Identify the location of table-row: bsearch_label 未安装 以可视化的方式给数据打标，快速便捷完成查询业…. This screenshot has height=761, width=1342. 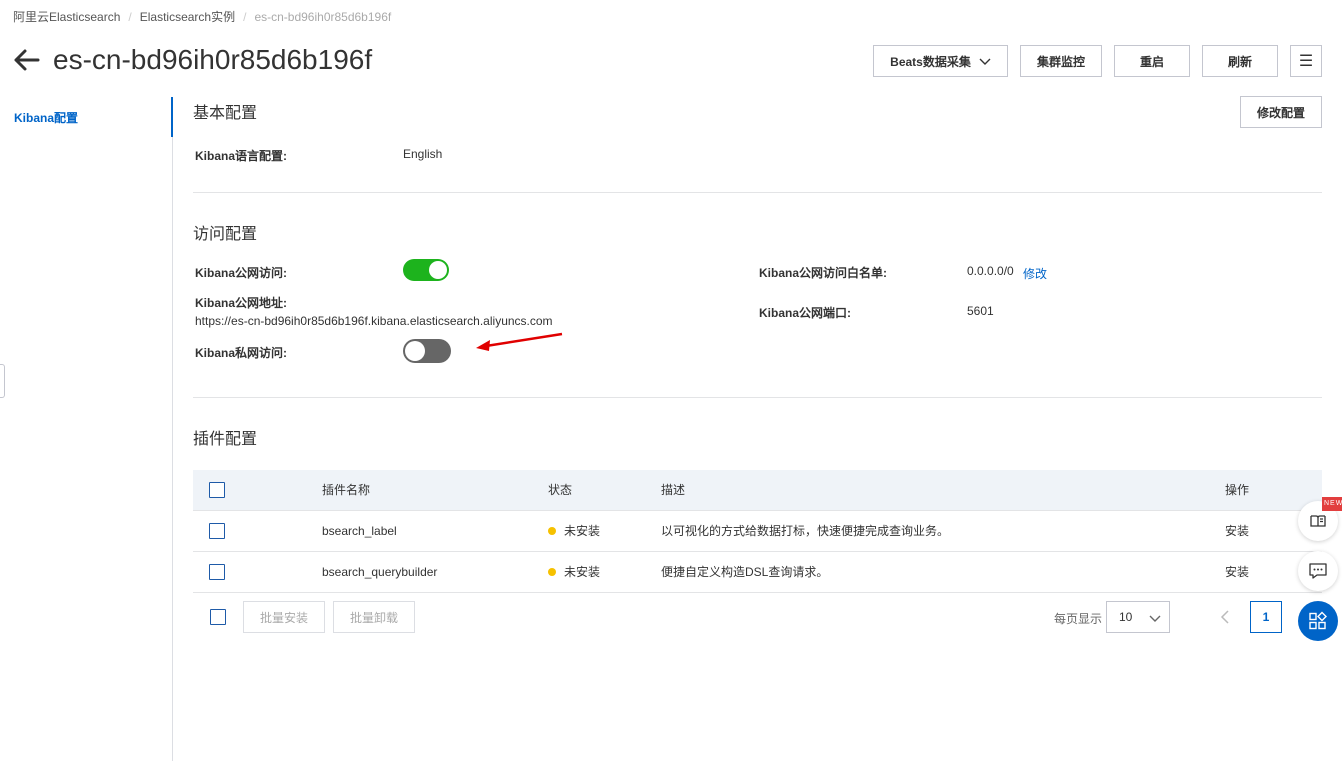
(757, 531).